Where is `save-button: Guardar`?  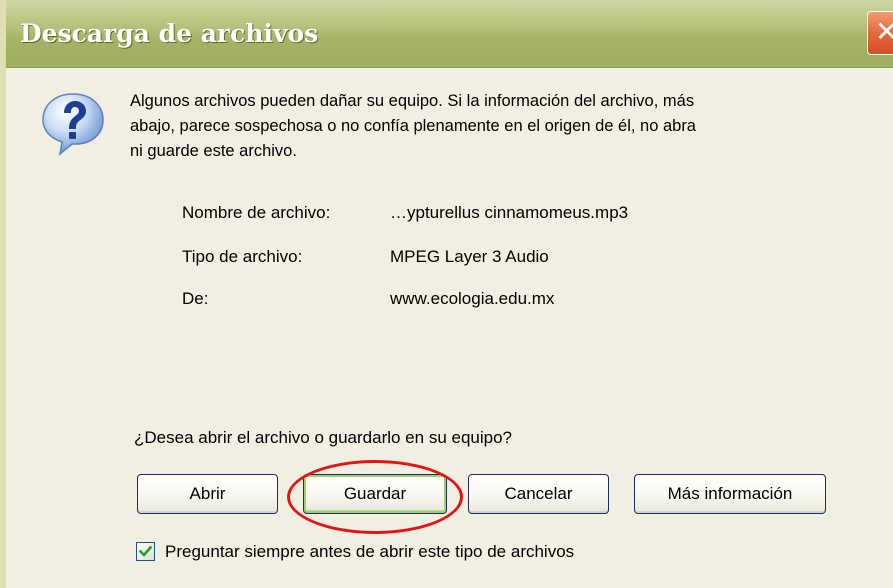
save-button: Guardar is located at coordinates (375, 494).